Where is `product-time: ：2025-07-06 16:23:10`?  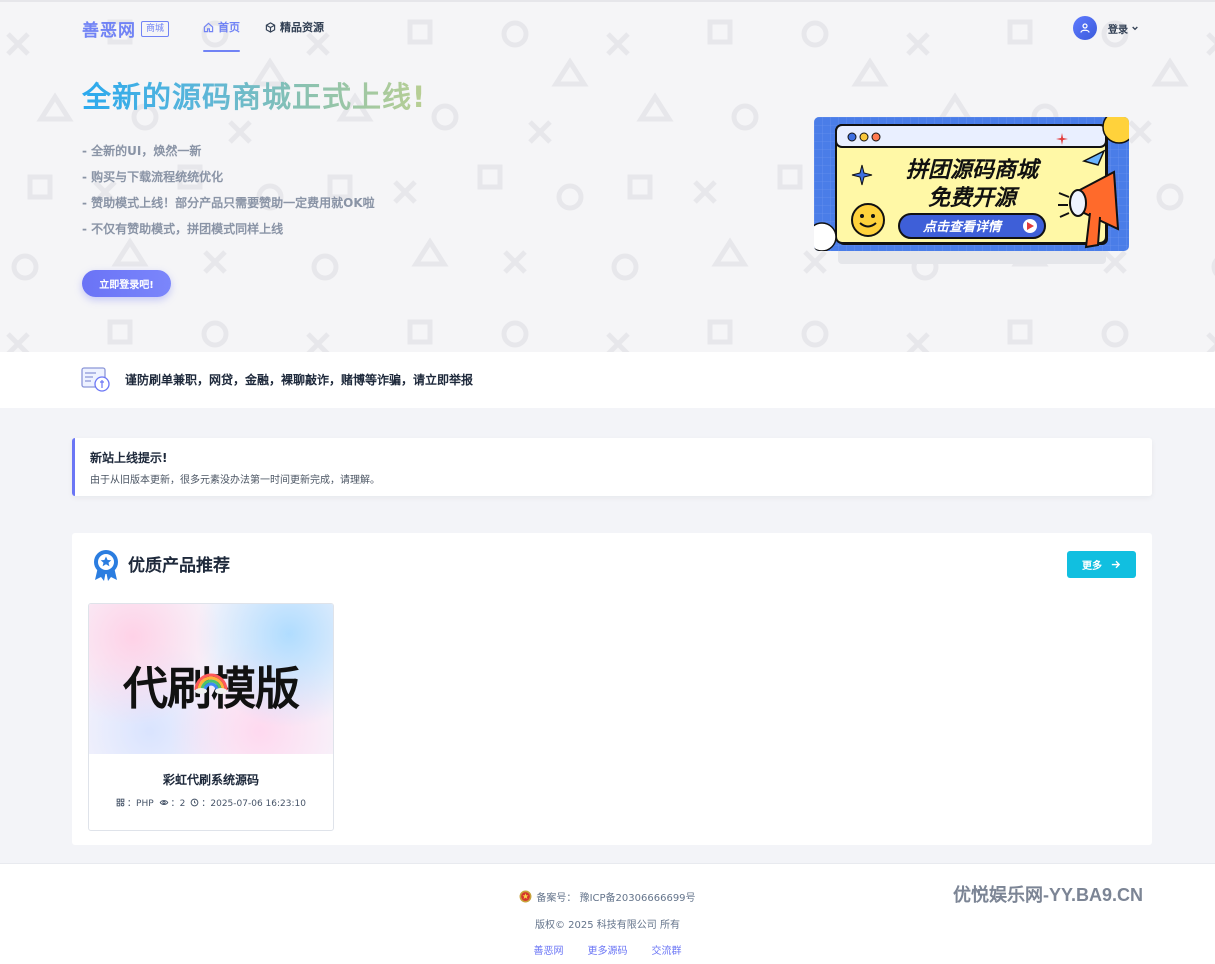
product-time: ：2025-07-06 16:23:10 is located at coordinates (253, 804).